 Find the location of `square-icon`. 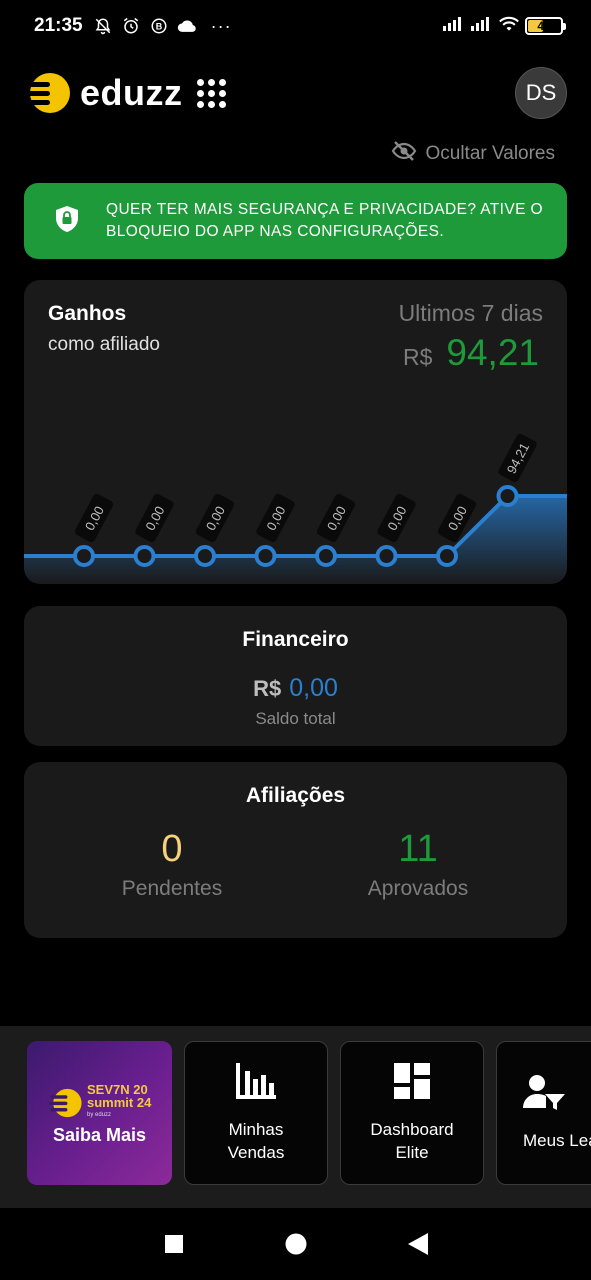

square-icon is located at coordinates (173, 1244).